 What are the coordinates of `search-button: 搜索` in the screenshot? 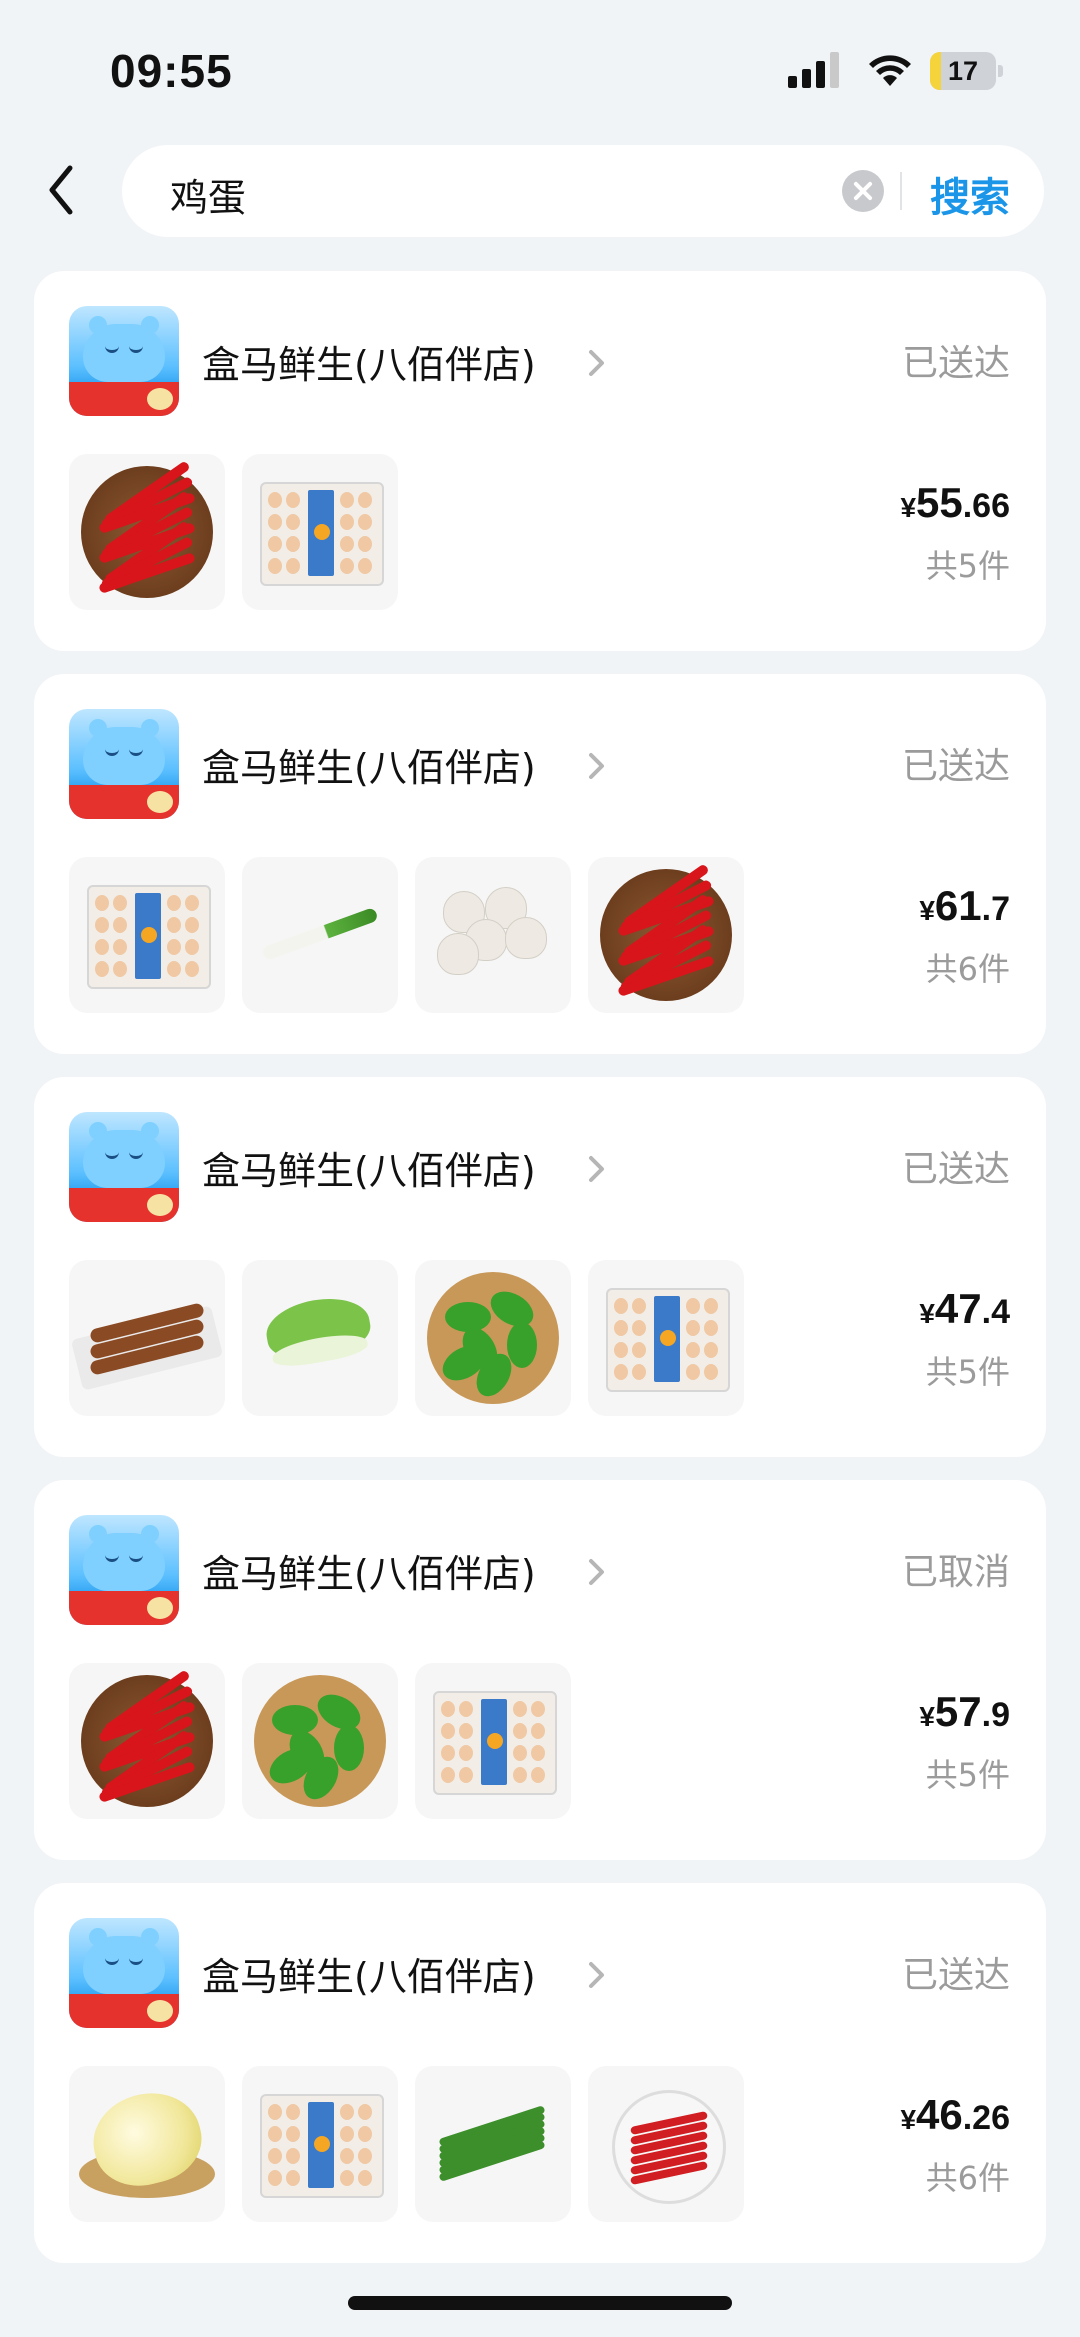 It's located at (970, 194).